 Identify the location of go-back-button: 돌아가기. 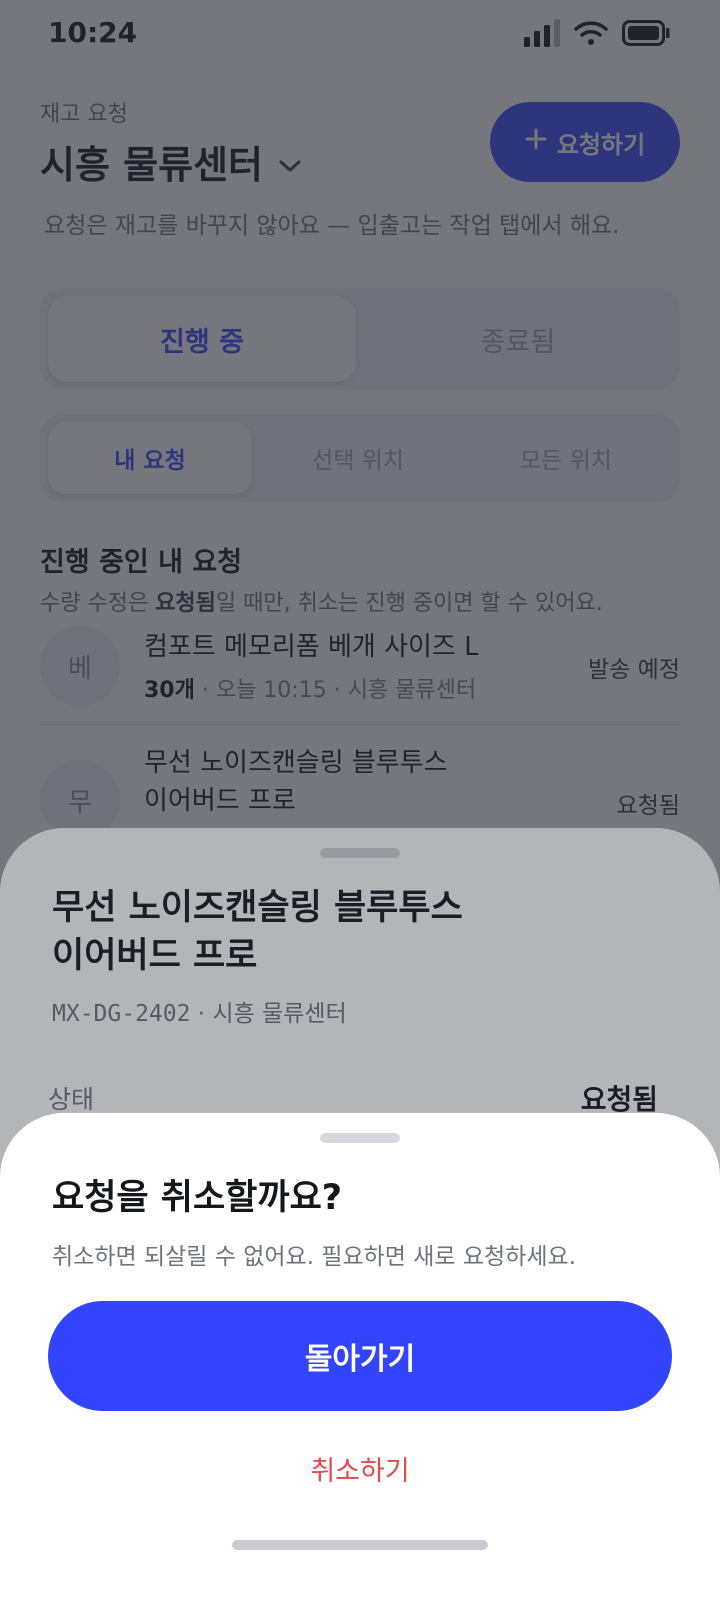
(360, 1356).